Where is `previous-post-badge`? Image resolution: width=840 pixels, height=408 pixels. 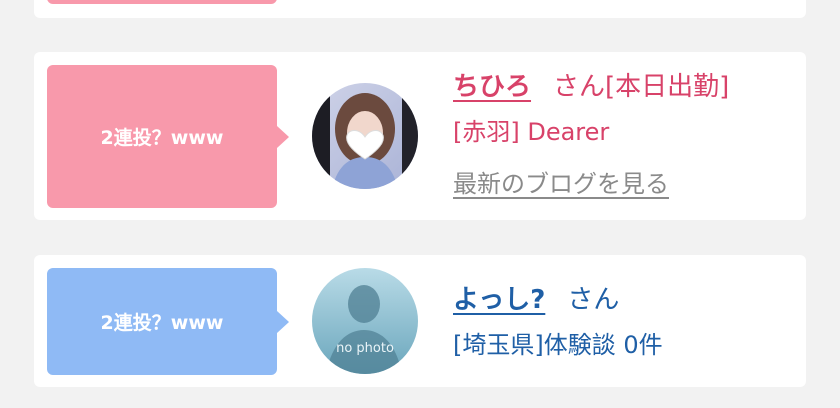 previous-post-badge is located at coordinates (168, 2).